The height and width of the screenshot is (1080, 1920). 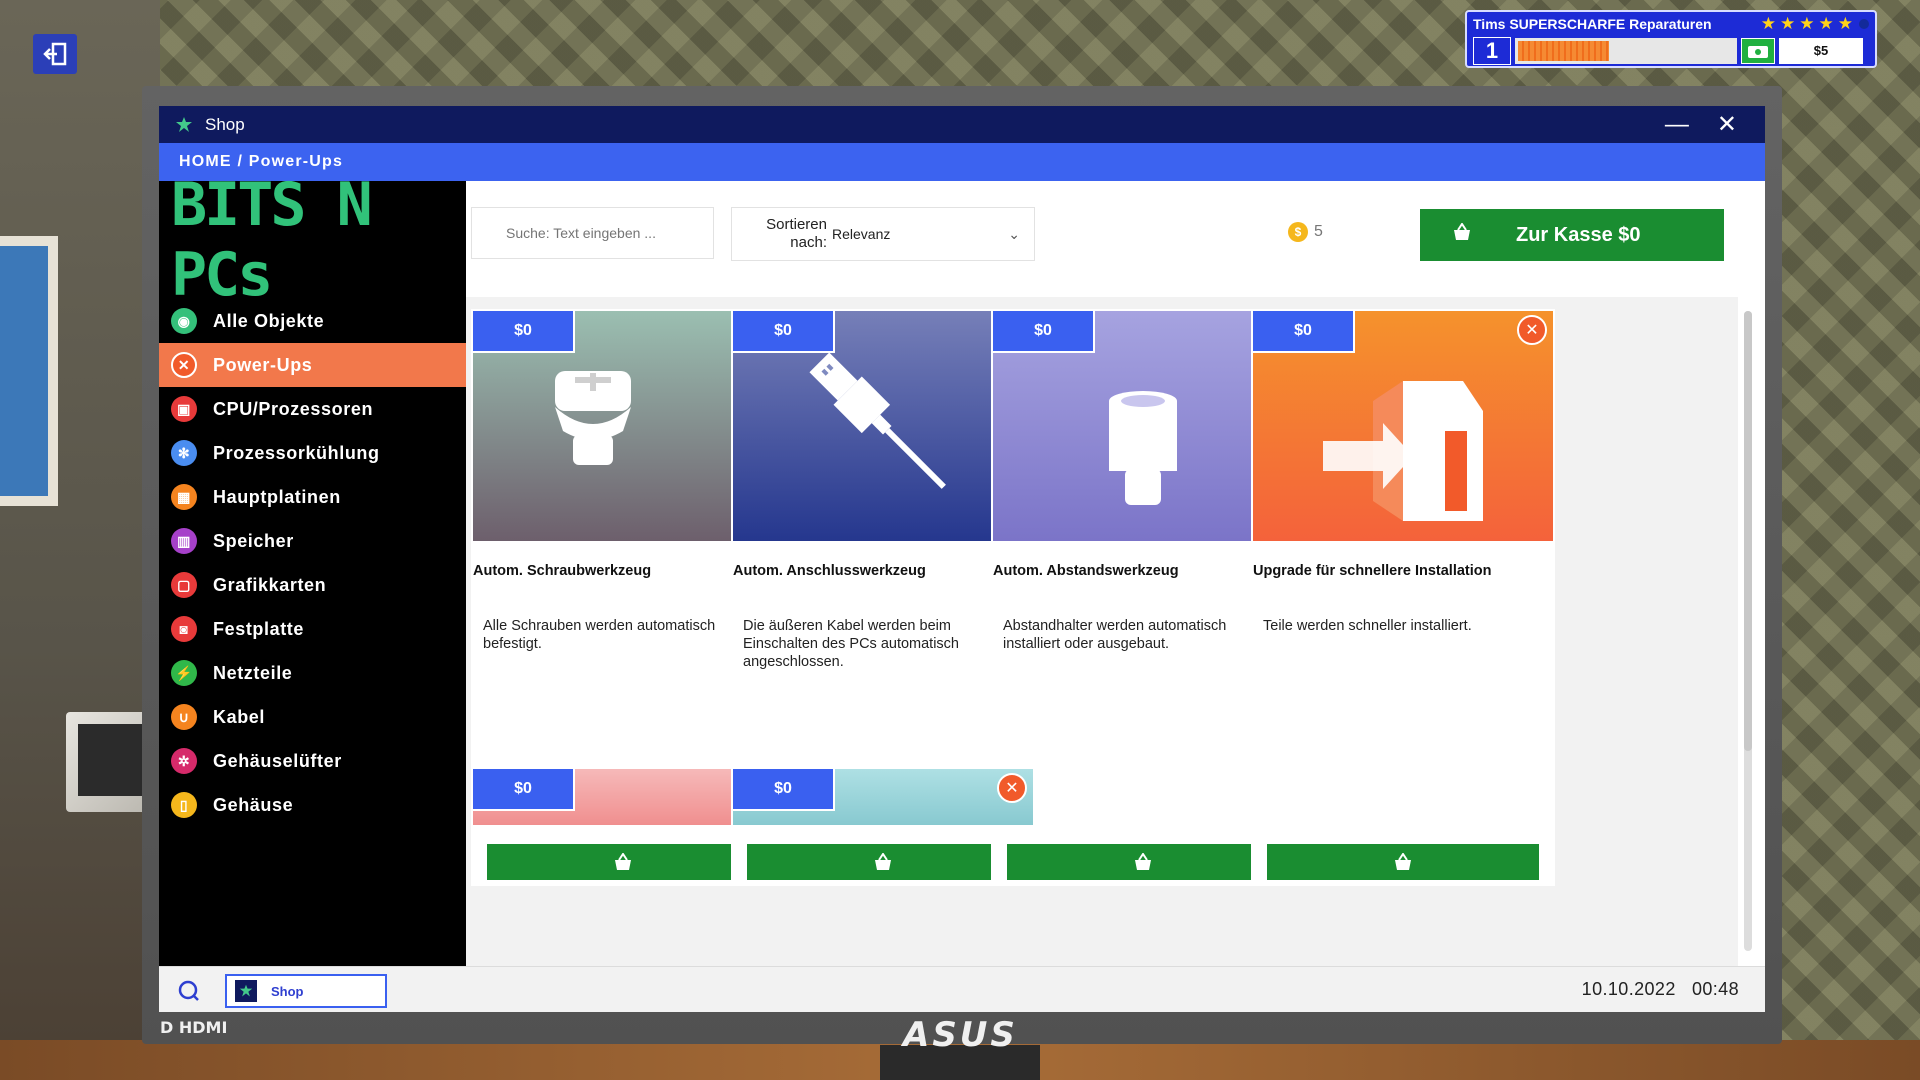 What do you see at coordinates (1677, 124) in the screenshot?
I see `minimize-button: —` at bounding box center [1677, 124].